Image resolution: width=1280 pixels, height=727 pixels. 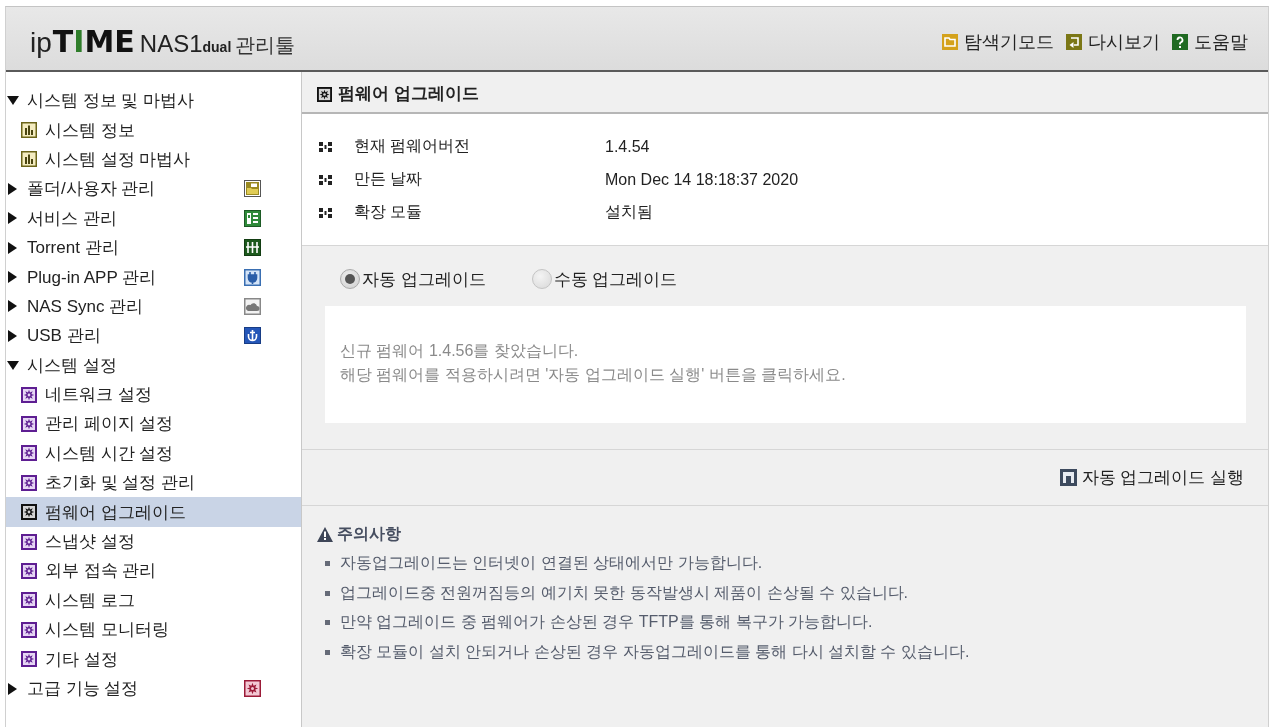 What do you see at coordinates (389, 179) in the screenshot?
I see `field-label: 만든 날짜` at bounding box center [389, 179].